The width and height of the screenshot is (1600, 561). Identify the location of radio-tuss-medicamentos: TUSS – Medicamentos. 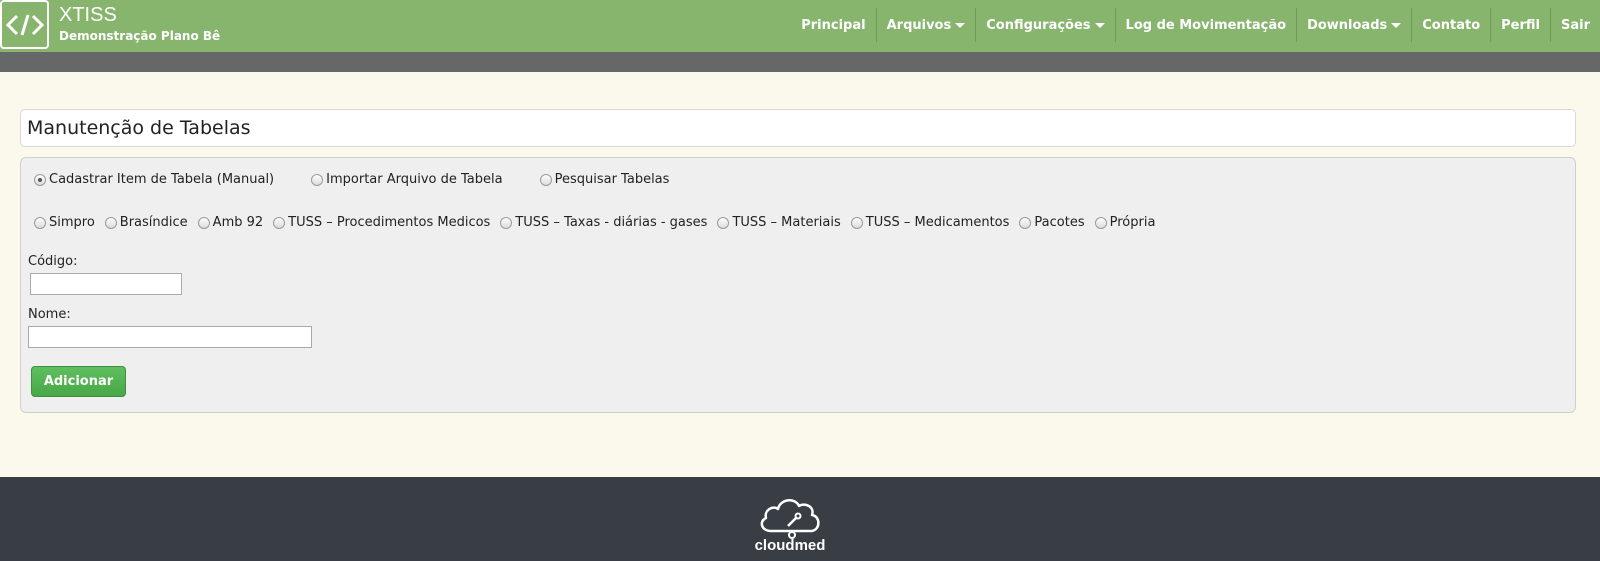
(930, 222).